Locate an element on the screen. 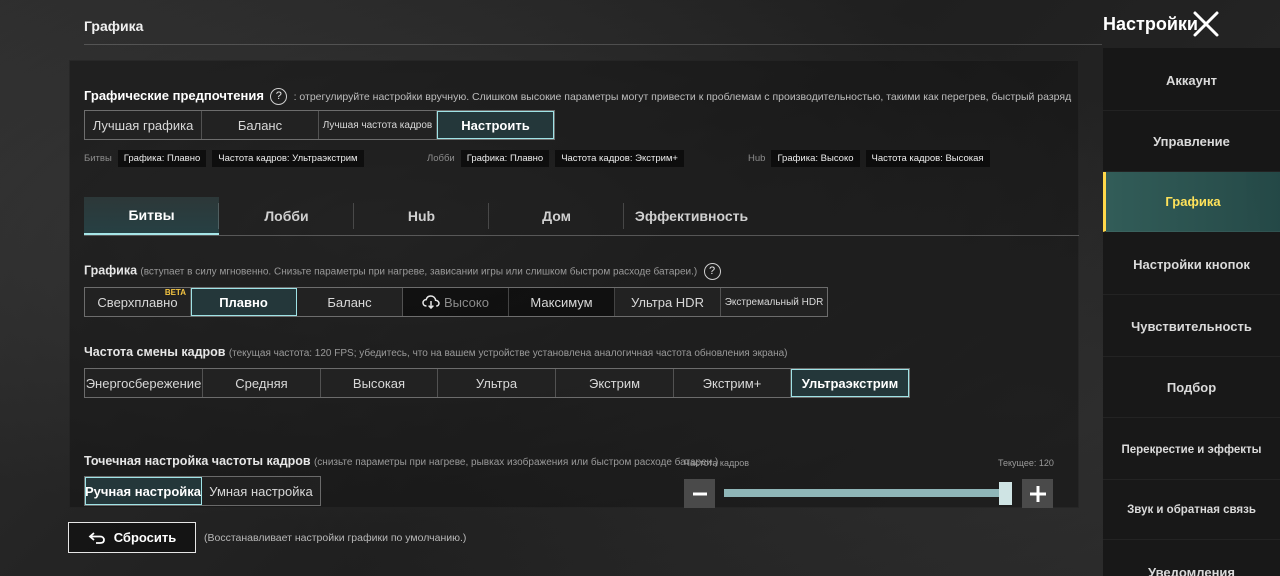 The height and width of the screenshot is (576, 1280). sidebar-item-sensitivity: Чувствительность is located at coordinates (1191, 327).